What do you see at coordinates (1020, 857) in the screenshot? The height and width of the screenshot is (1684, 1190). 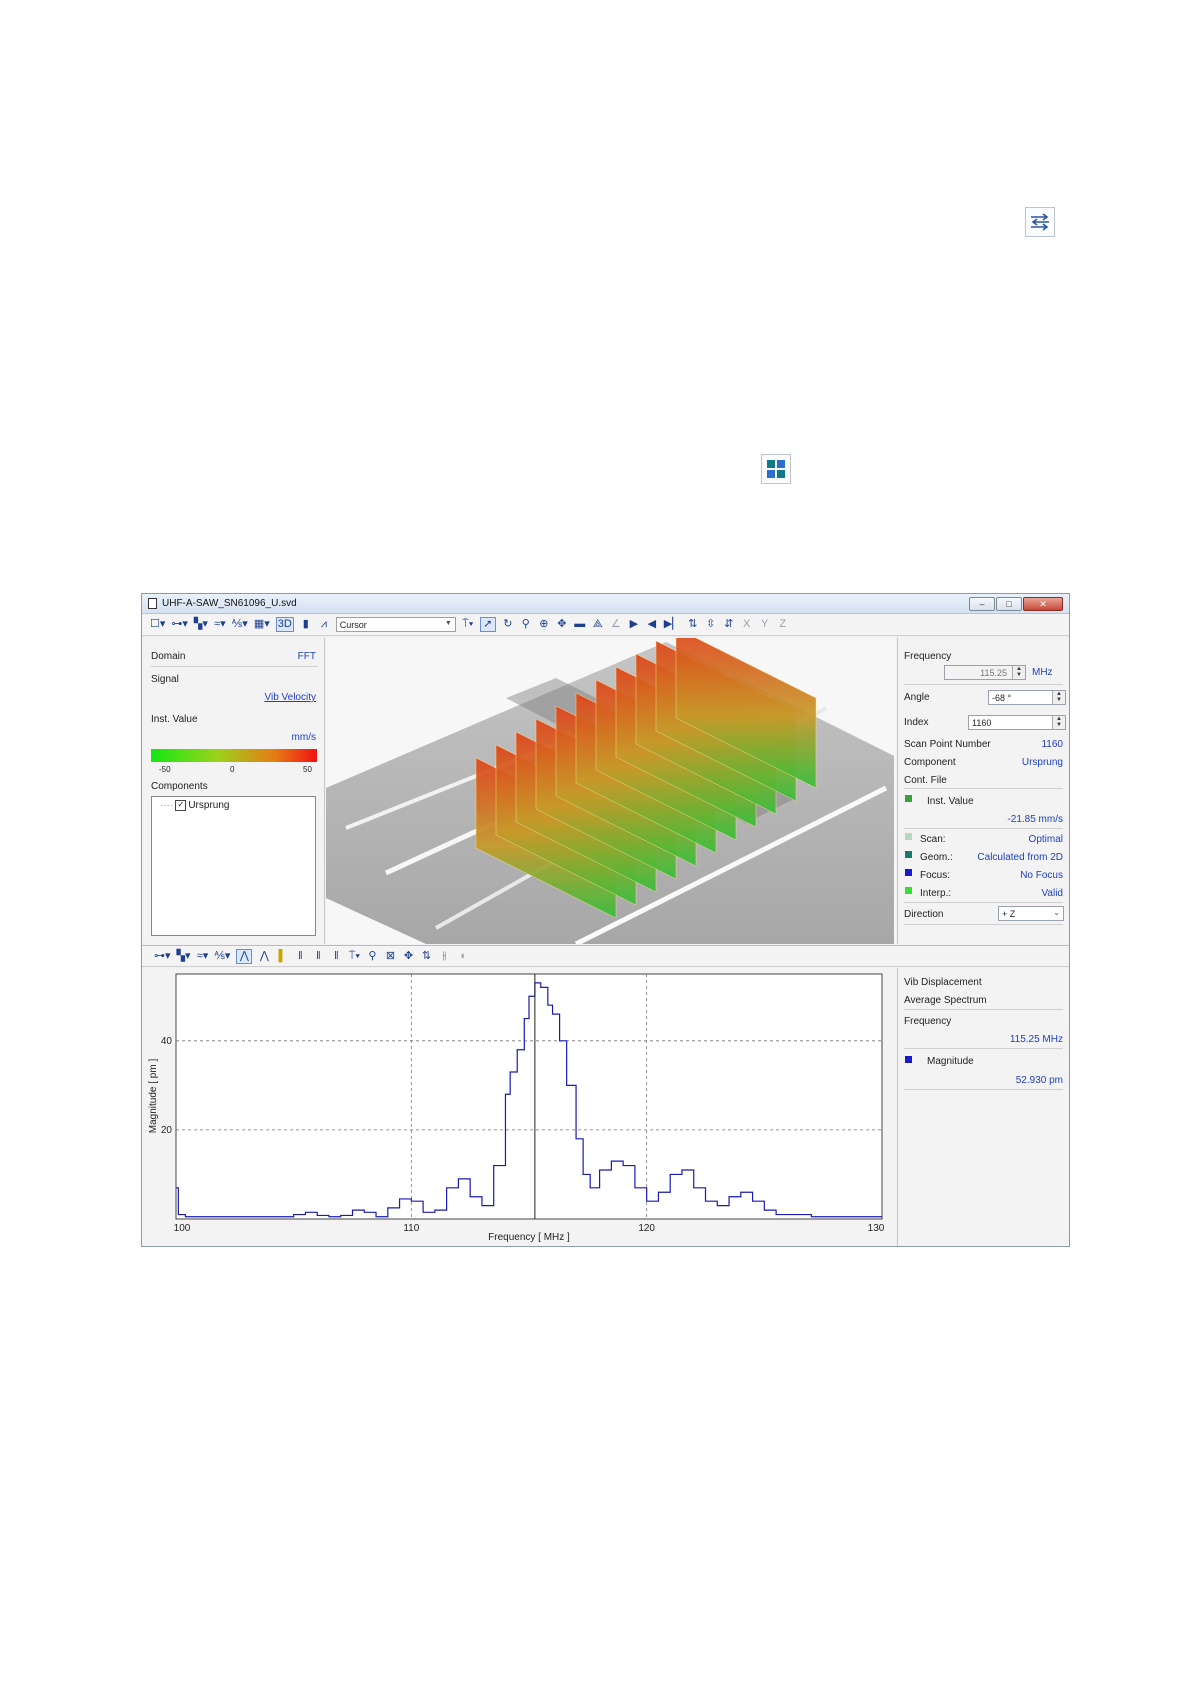 I see `geom-value: Calculated from 2D` at bounding box center [1020, 857].